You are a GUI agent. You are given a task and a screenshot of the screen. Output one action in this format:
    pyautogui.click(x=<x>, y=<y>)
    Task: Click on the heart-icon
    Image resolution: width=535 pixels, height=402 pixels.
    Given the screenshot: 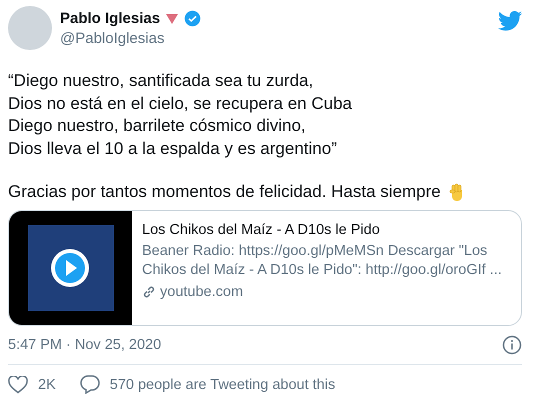 What is the action you would take?
    pyautogui.click(x=18, y=385)
    